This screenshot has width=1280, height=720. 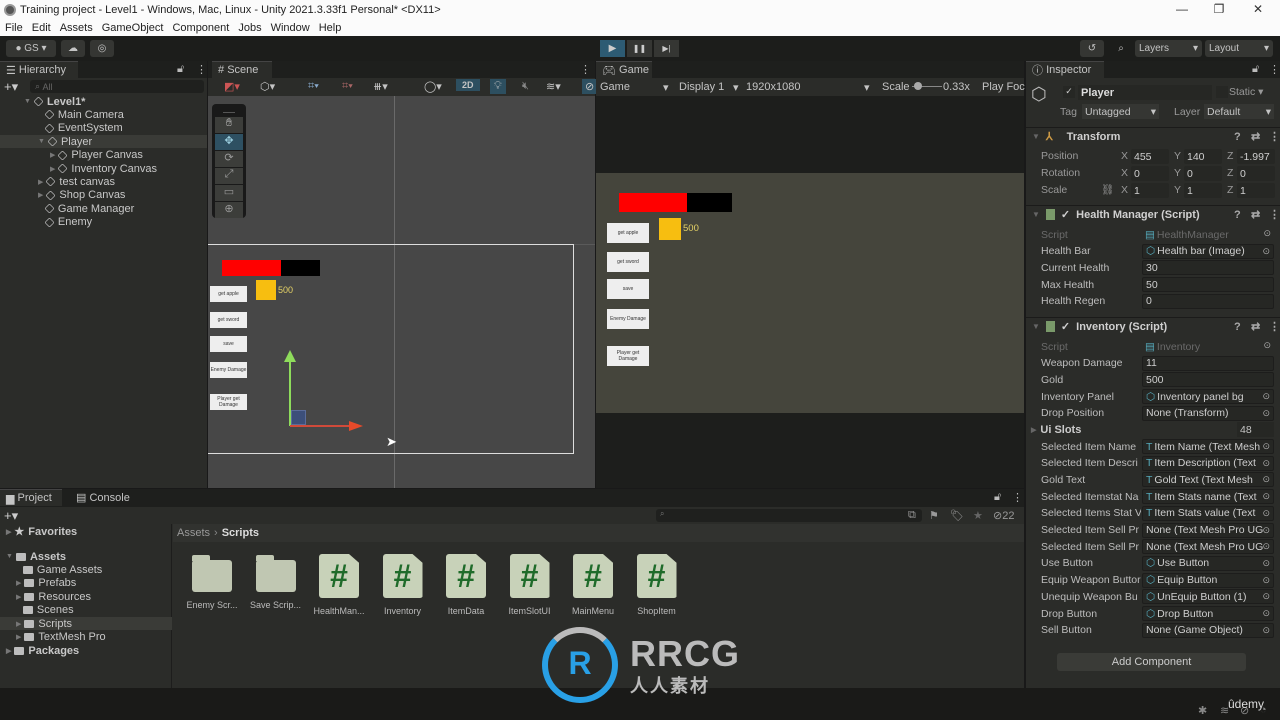 I want to click on add-component-button: Add Component, so click(x=1151, y=662).